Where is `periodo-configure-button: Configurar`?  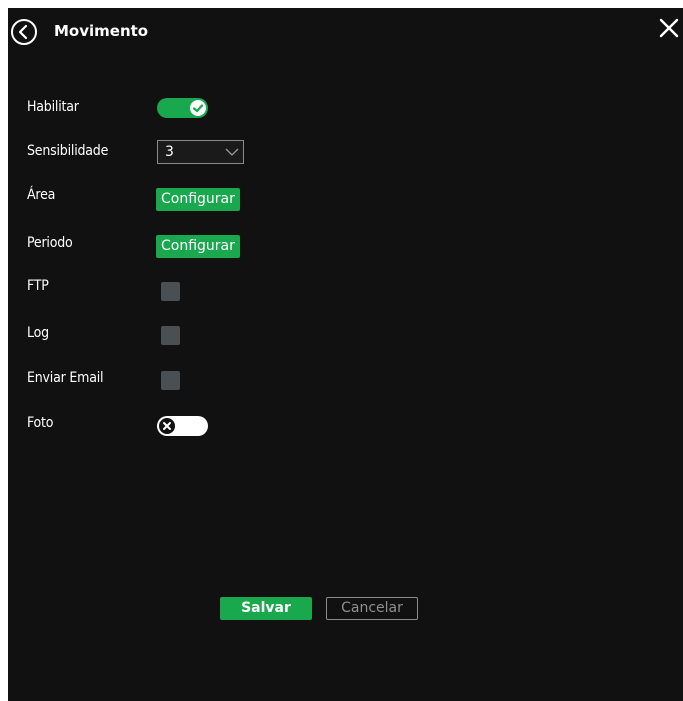
periodo-configure-button: Configurar is located at coordinates (198, 246).